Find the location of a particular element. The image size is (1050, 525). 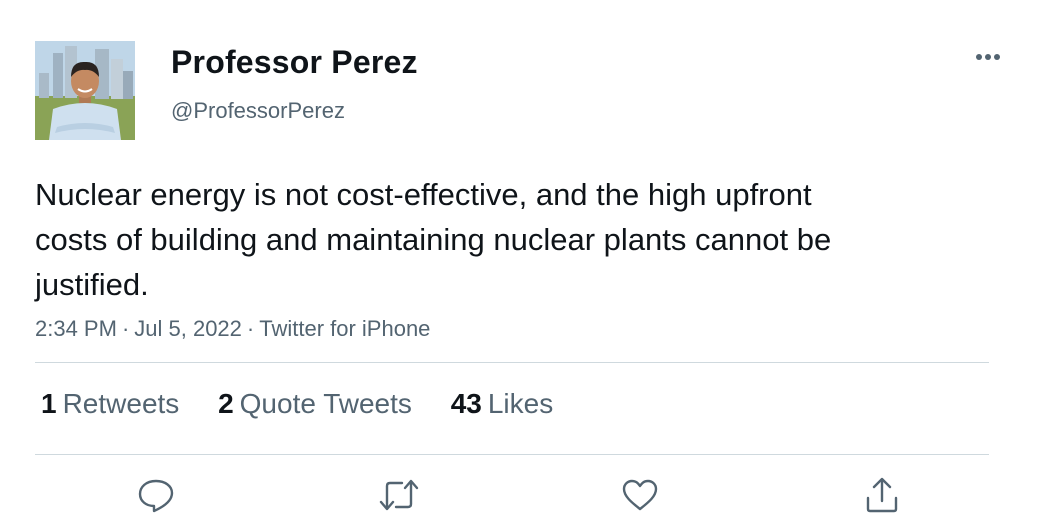

reply-icon is located at coordinates (156, 496).